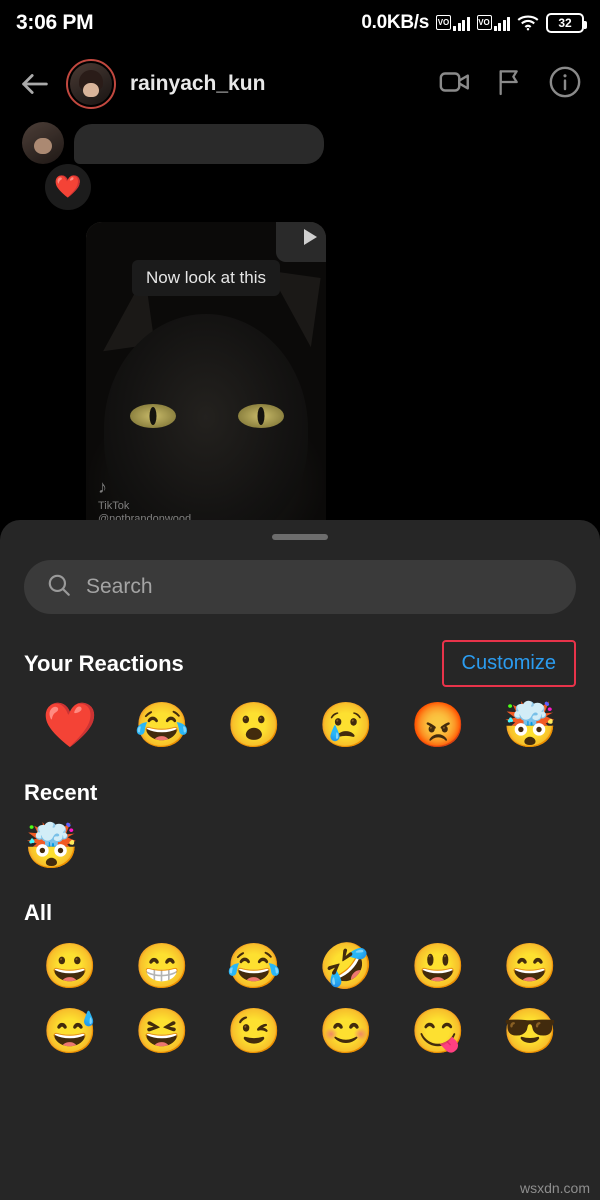 This screenshot has height=1200, width=600. I want to click on emoji-item: 😢, so click(346, 726).